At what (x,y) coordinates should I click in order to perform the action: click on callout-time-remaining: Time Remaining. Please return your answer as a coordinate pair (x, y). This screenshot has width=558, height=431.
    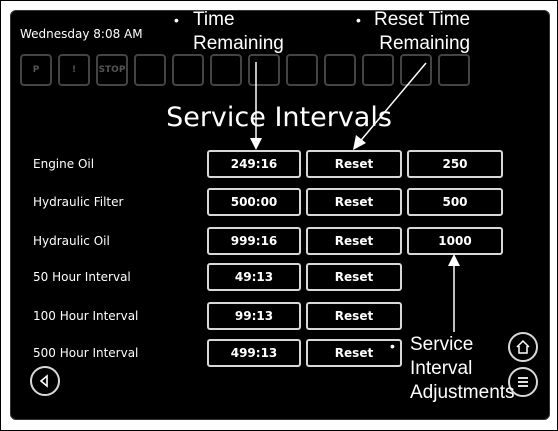
    Looking at the image, I should click on (238, 31).